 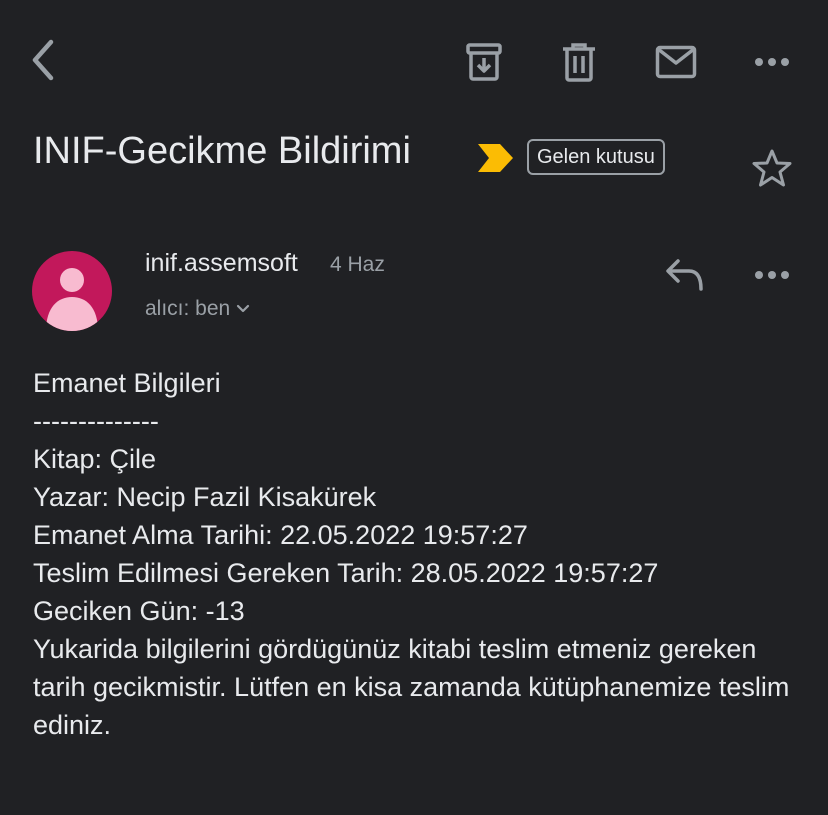 I want to click on importance-arrow-icon, so click(x=495, y=158).